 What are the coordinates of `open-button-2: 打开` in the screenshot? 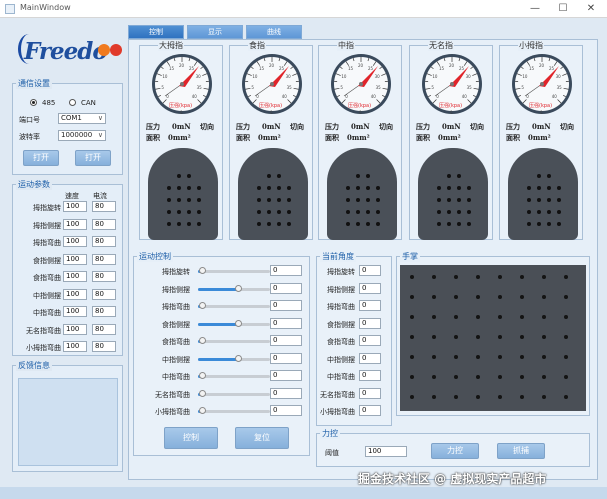 It's located at (93, 158).